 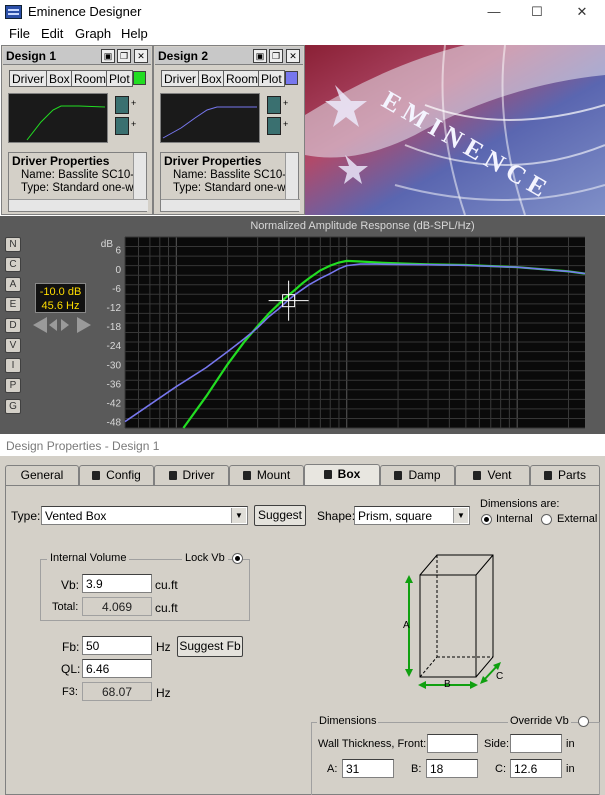 I want to click on design-1-mini-graph, so click(x=58, y=118).